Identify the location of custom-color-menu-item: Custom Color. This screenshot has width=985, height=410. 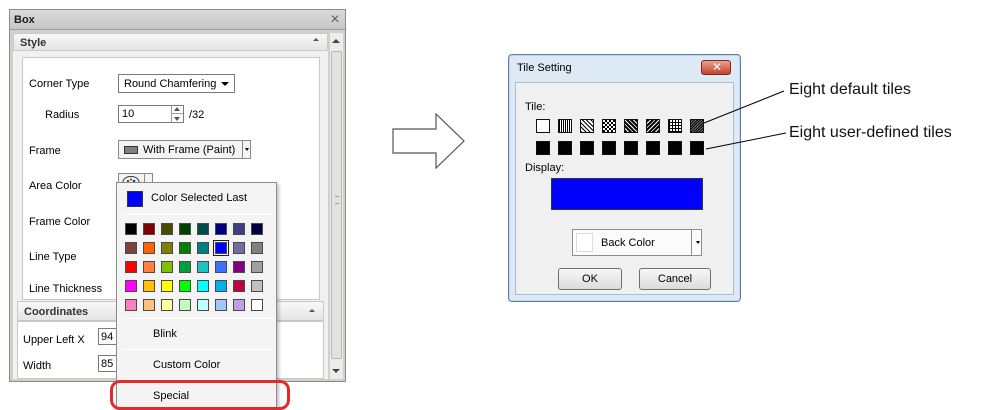
(196, 365).